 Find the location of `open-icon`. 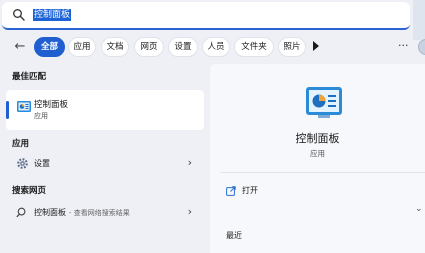

open-icon is located at coordinates (231, 191).